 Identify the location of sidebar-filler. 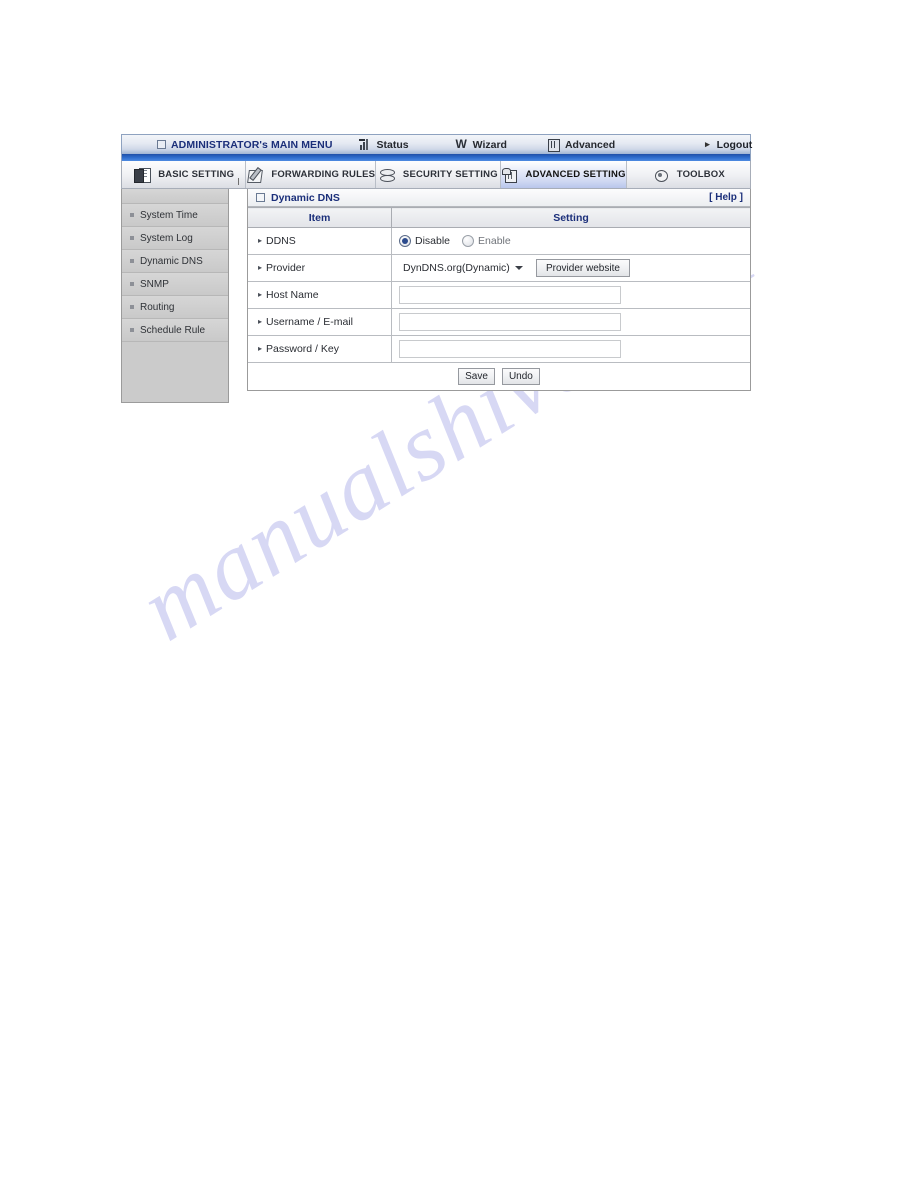
(175, 372).